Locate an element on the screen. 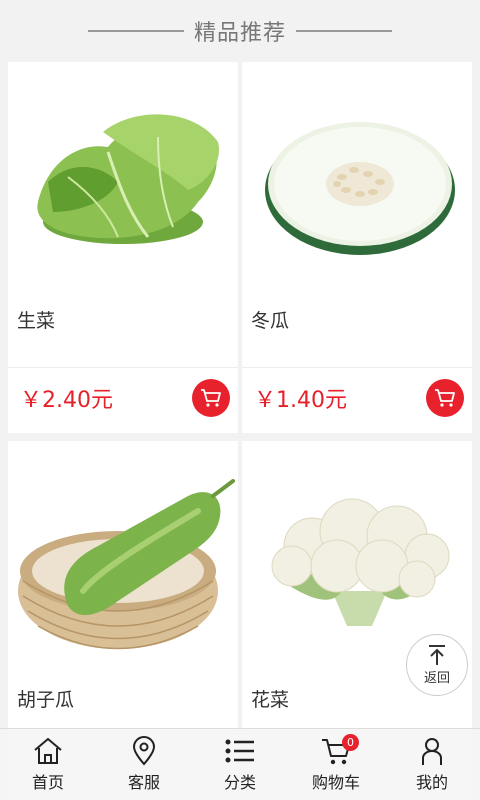 Image resolution: width=480 pixels, height=800 pixels. tab-profile: 我的 is located at coordinates (432, 764).